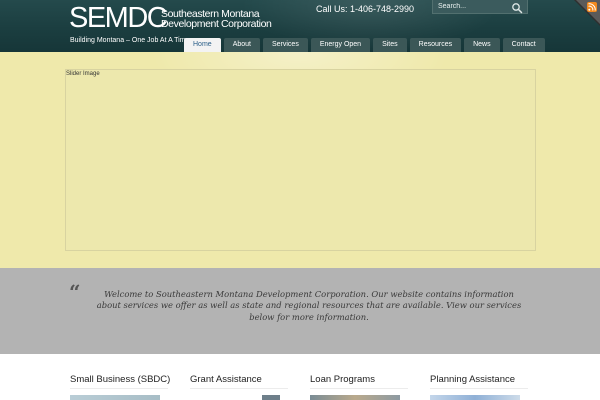 This screenshot has height=400, width=600. I want to click on logo-name-line2: Development Corporation, so click(216, 24).